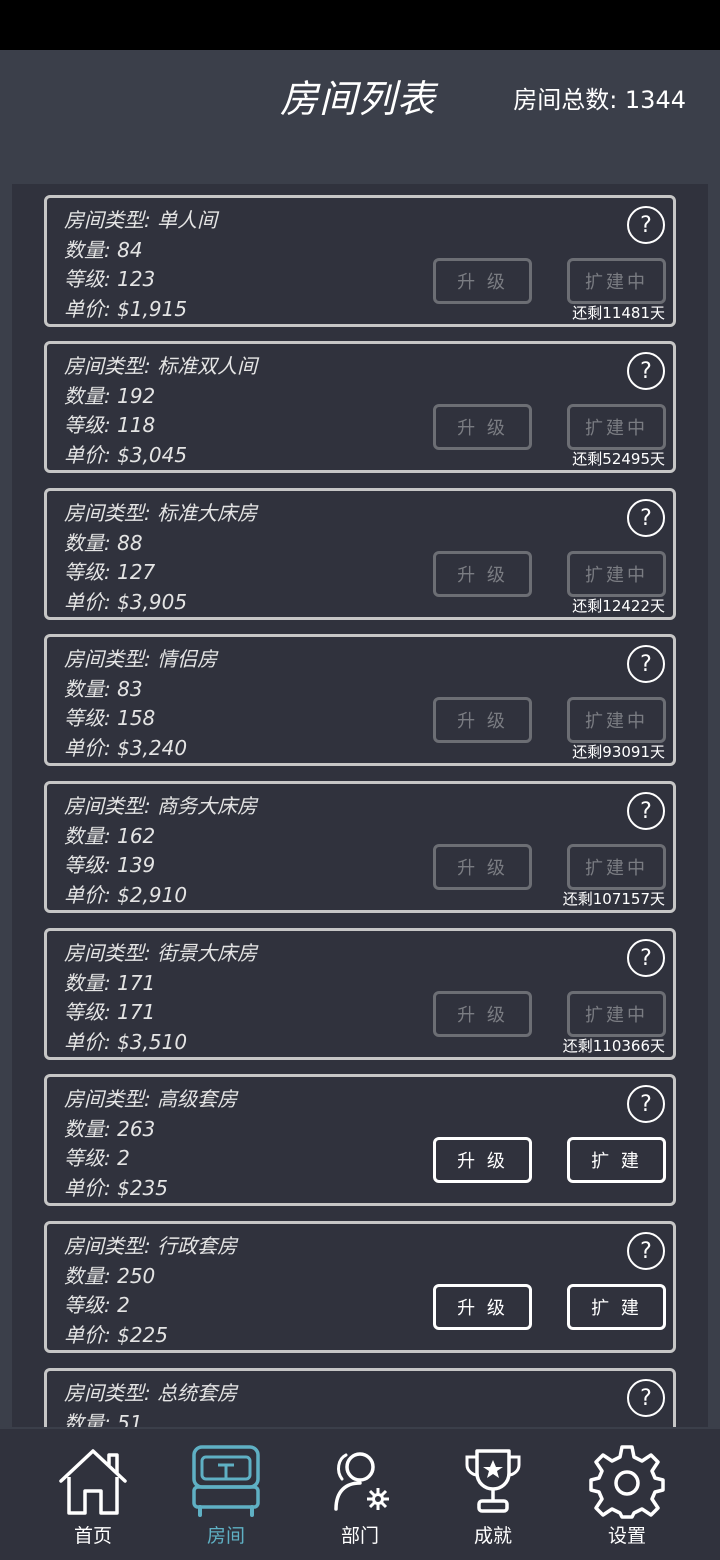 This screenshot has width=720, height=1560. Describe the element at coordinates (618, 459) in the screenshot. I see `remaining-days: 还剩52495天` at that location.